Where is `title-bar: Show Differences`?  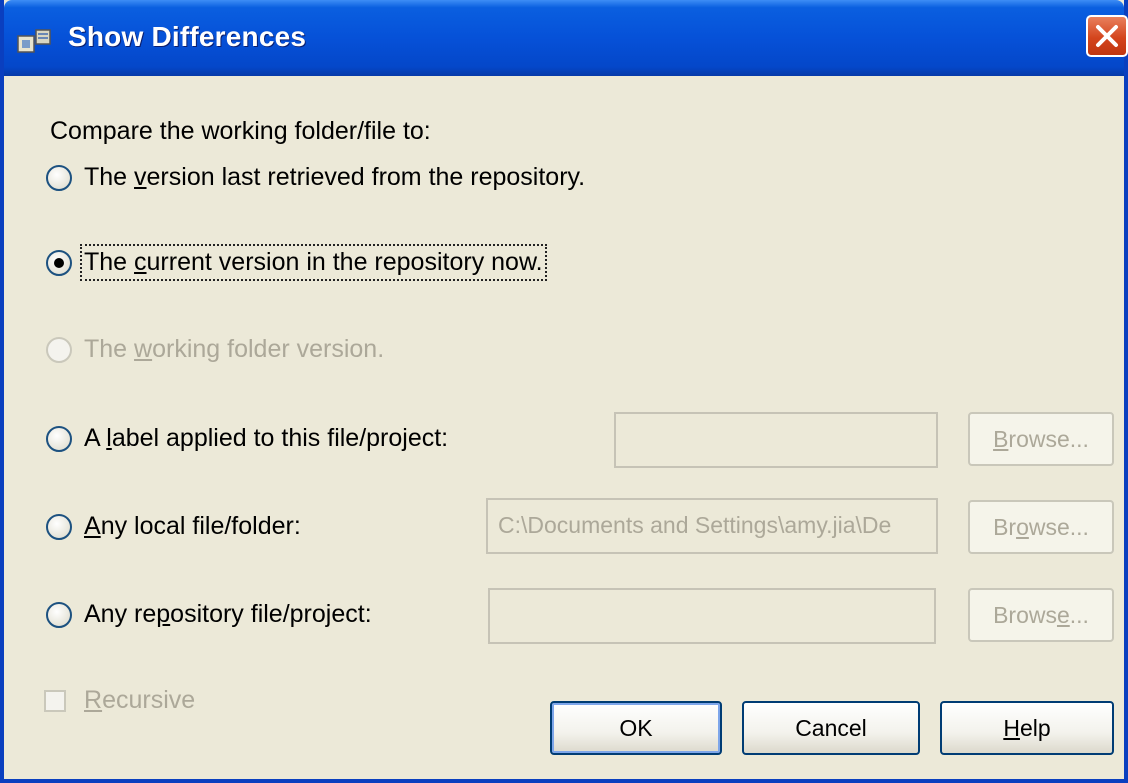 title-bar: Show Differences is located at coordinates (566, 38).